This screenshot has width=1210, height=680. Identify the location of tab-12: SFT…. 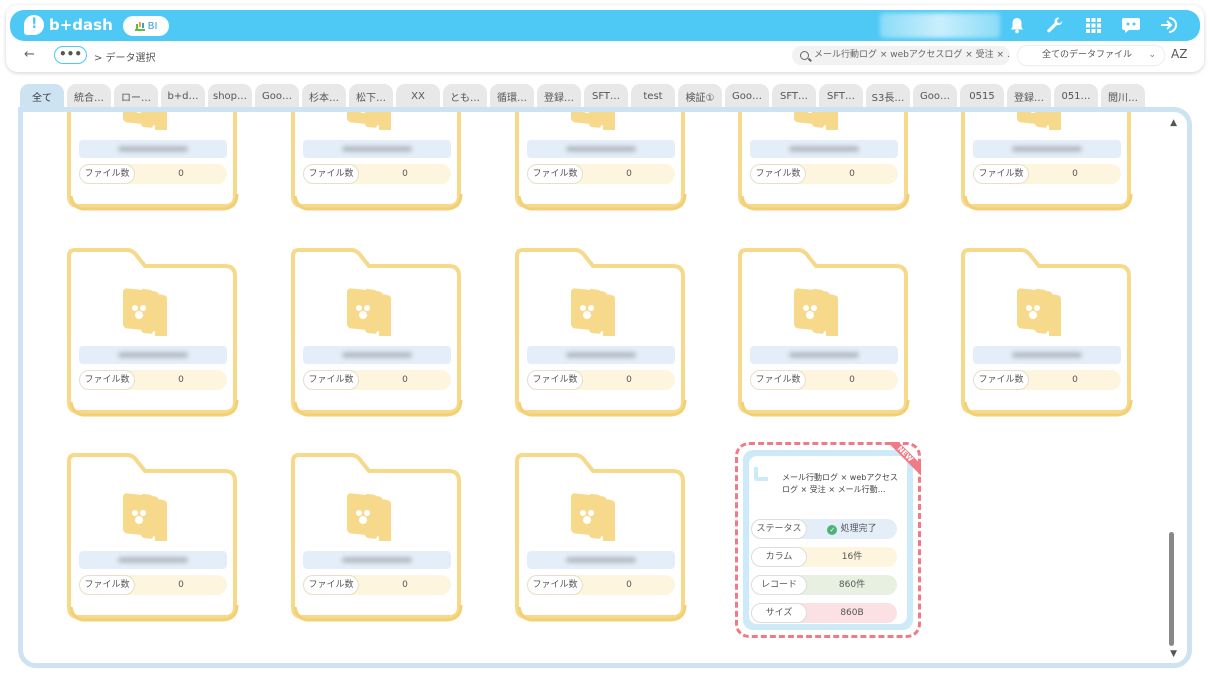
(606, 96).